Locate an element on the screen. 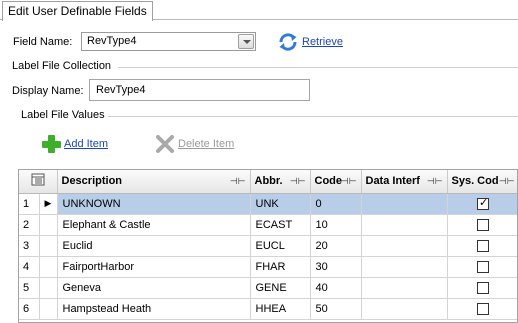 This screenshot has height=323, width=518. table-row: 2 Elephant & Castle ECAST 10 is located at coordinates (268, 225).